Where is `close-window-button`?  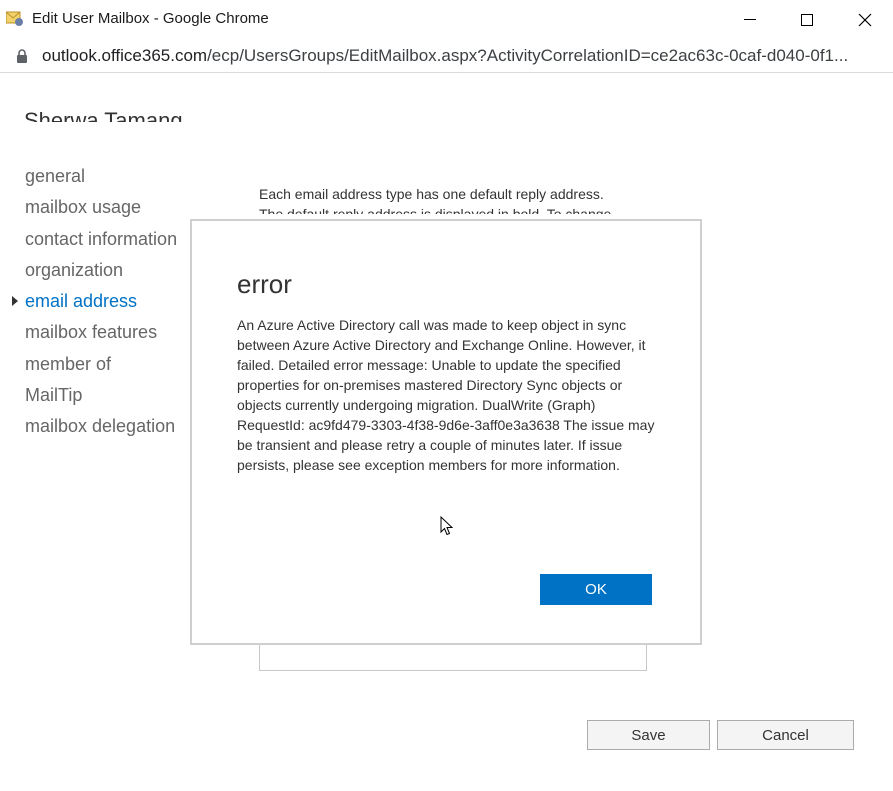
close-window-button is located at coordinates (864, 20).